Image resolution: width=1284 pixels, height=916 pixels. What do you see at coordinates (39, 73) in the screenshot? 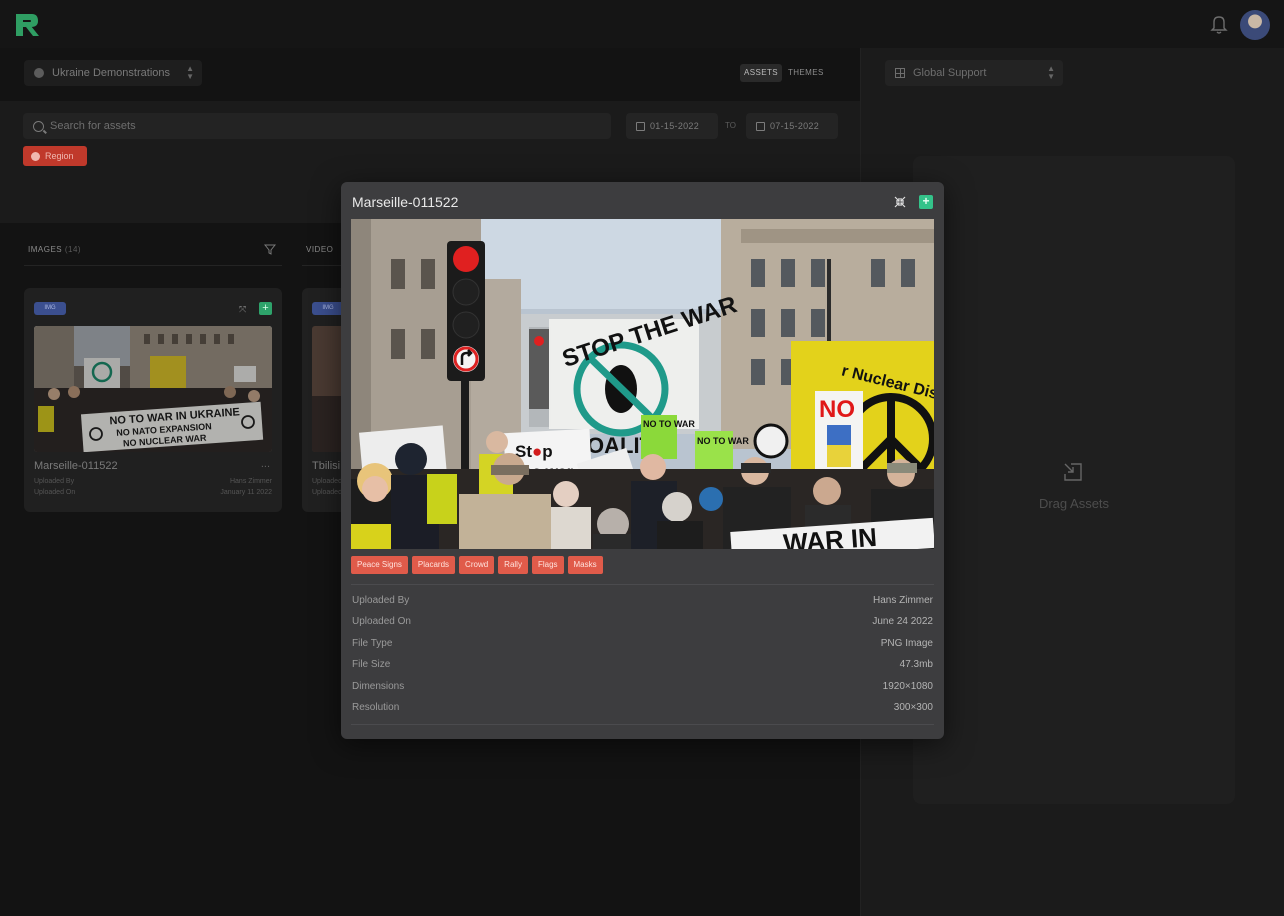
I see `cube-icon` at bounding box center [39, 73].